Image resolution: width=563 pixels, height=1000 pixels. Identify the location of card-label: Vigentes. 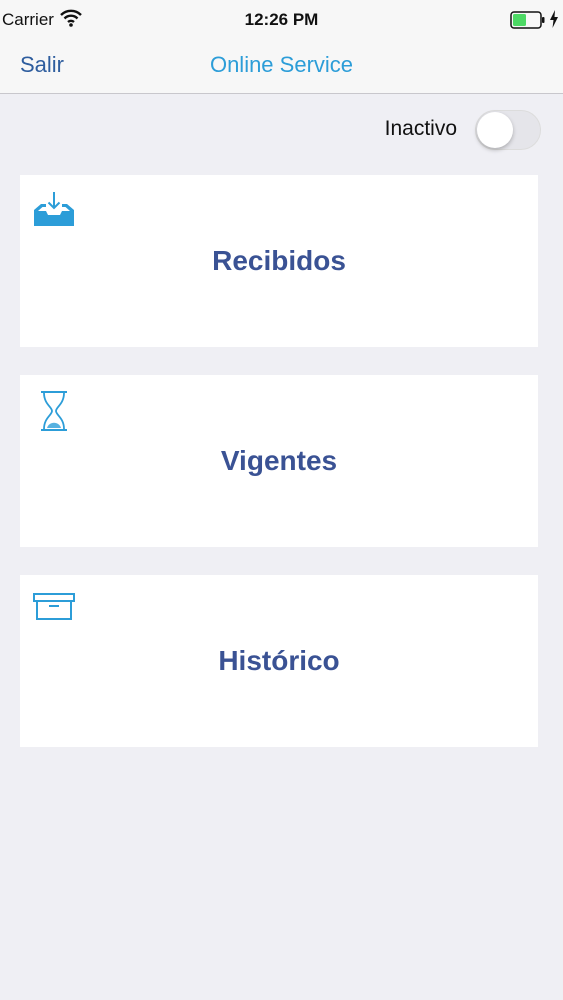
(279, 460).